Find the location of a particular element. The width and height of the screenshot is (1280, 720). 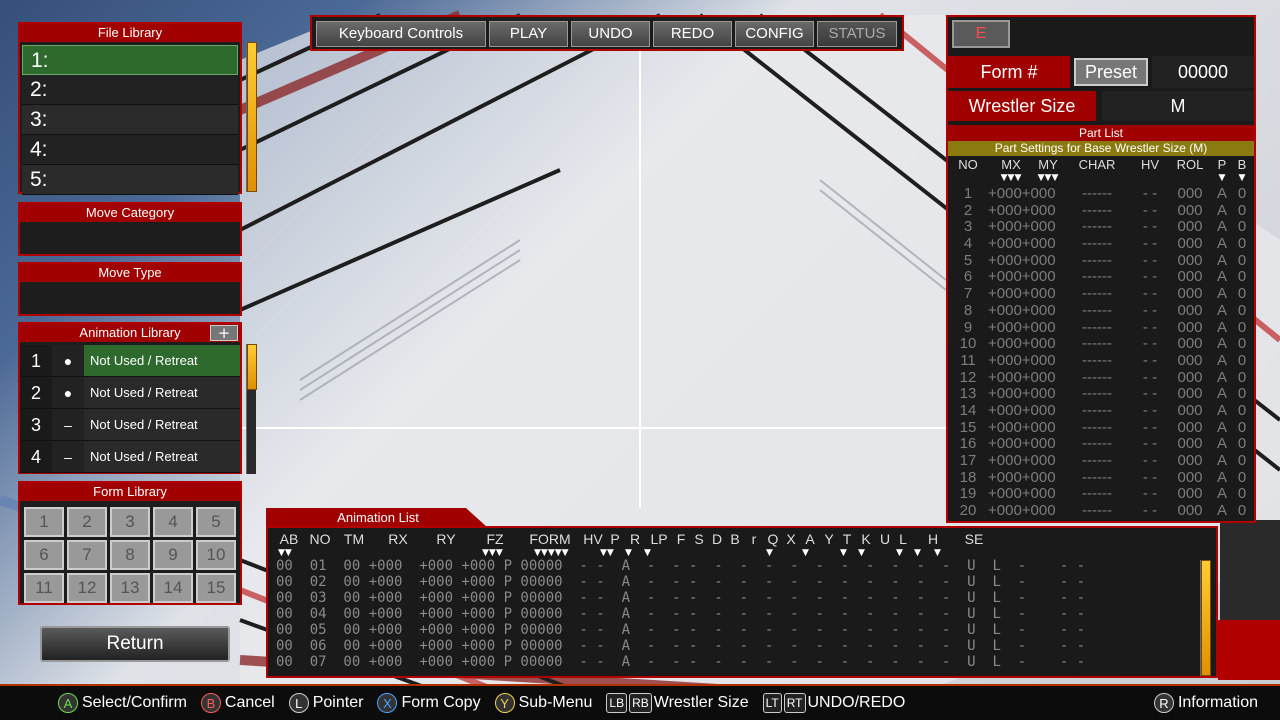

col-header: FZ is located at coordinates (495, 539).